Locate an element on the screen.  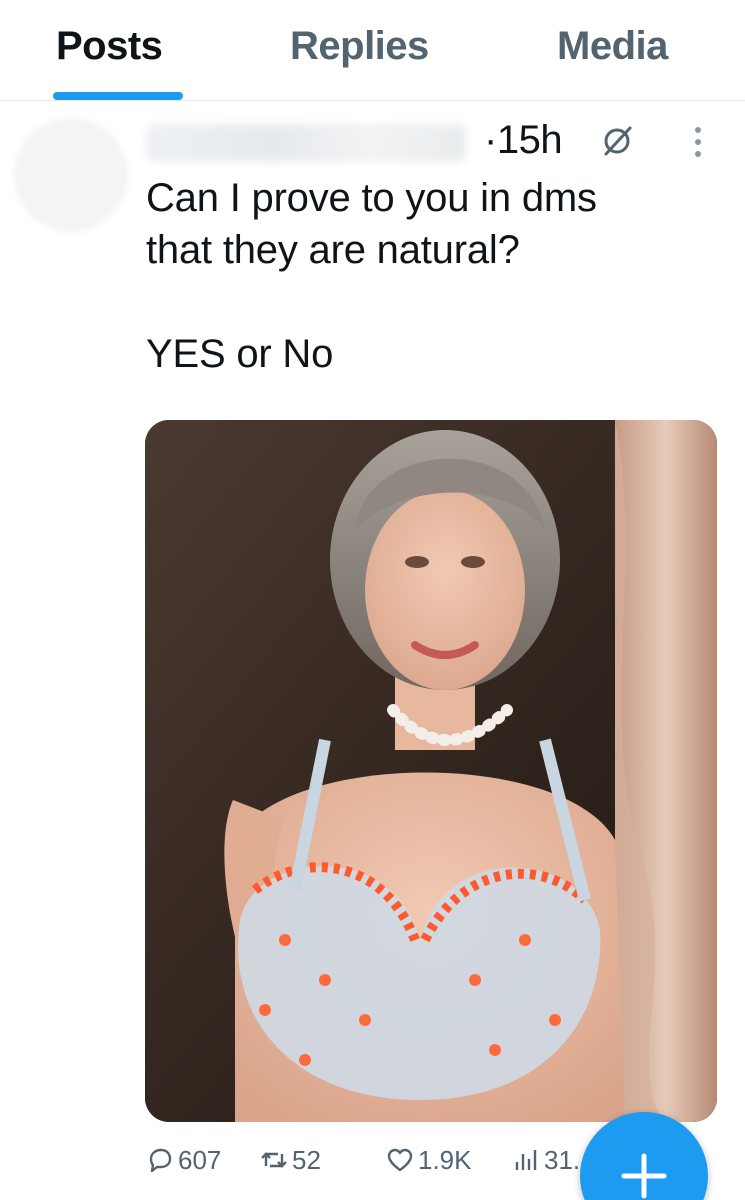
tab-replies: Replies is located at coordinates (359, 46).